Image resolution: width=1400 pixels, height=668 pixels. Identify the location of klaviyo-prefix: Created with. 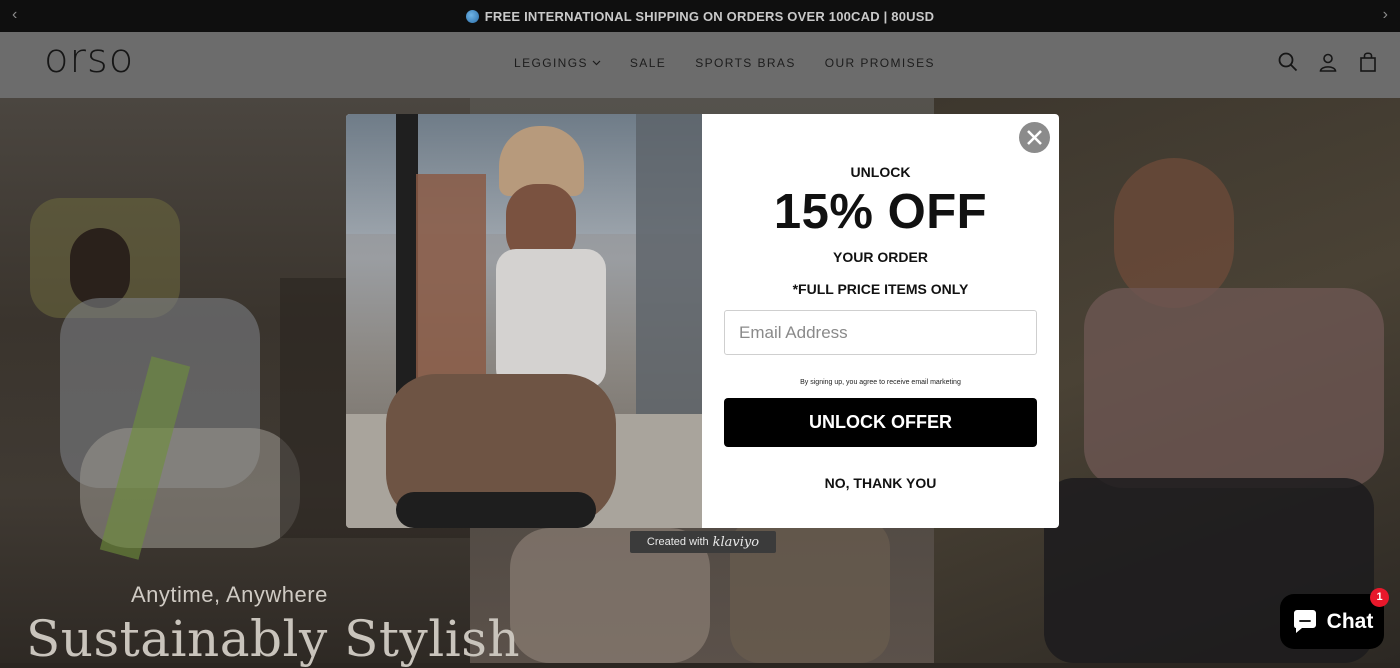
(677, 542).